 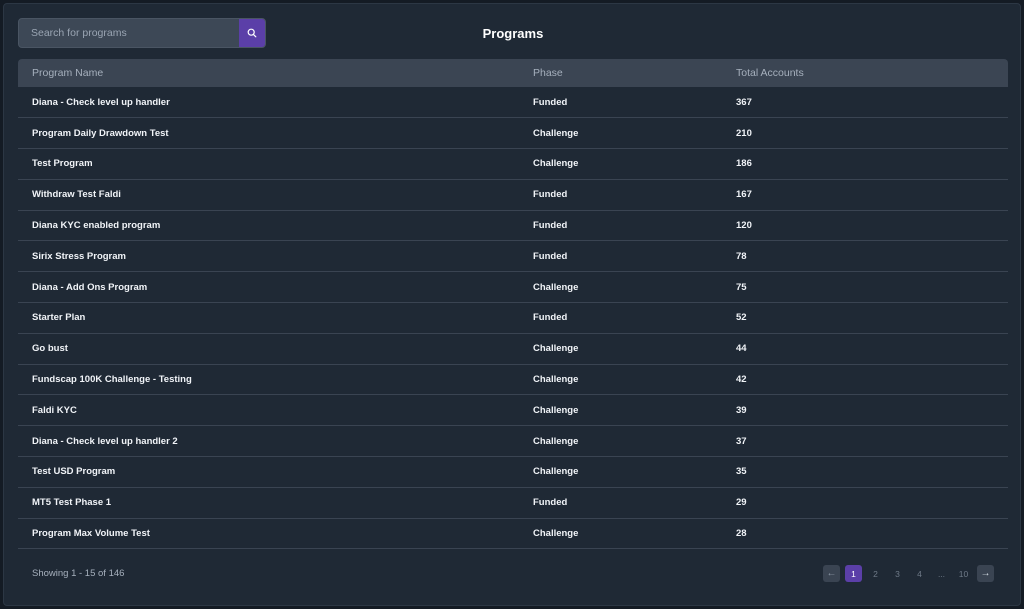 I want to click on page-button: 4, so click(x=919, y=573).